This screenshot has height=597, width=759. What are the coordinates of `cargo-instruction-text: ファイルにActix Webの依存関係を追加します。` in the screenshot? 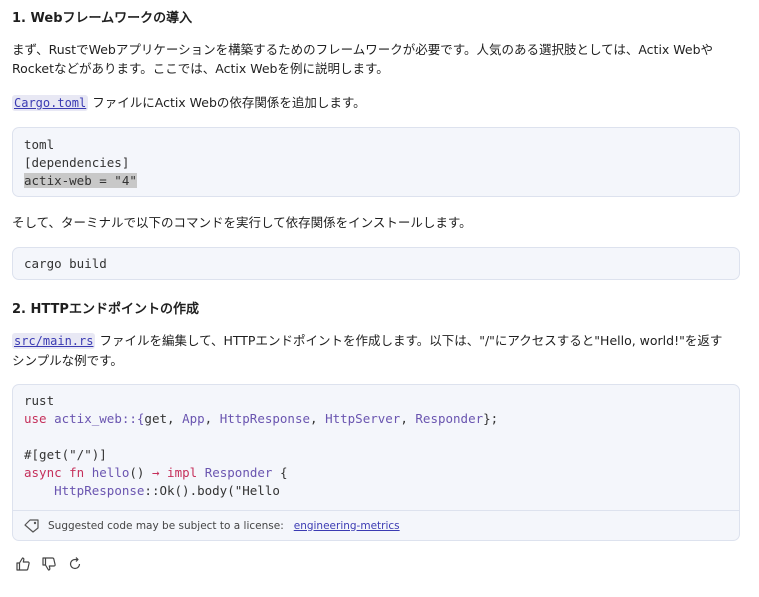 It's located at (229, 102).